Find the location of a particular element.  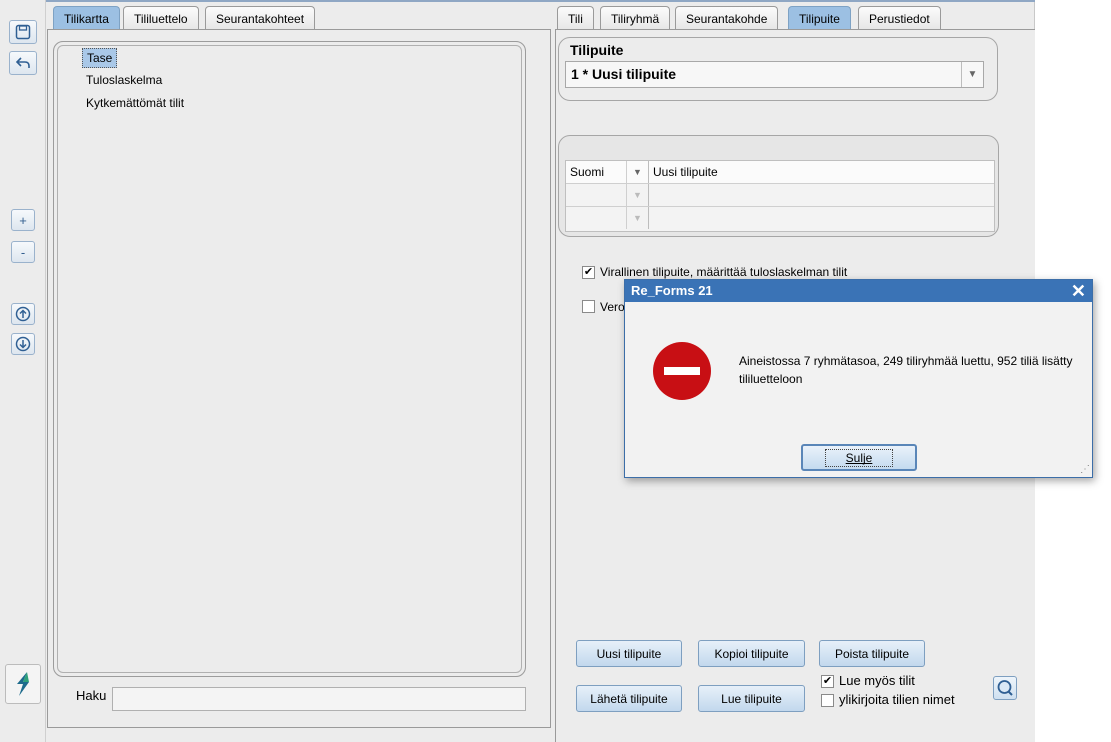

tab-label: Perustiedot is located at coordinates (899, 18).